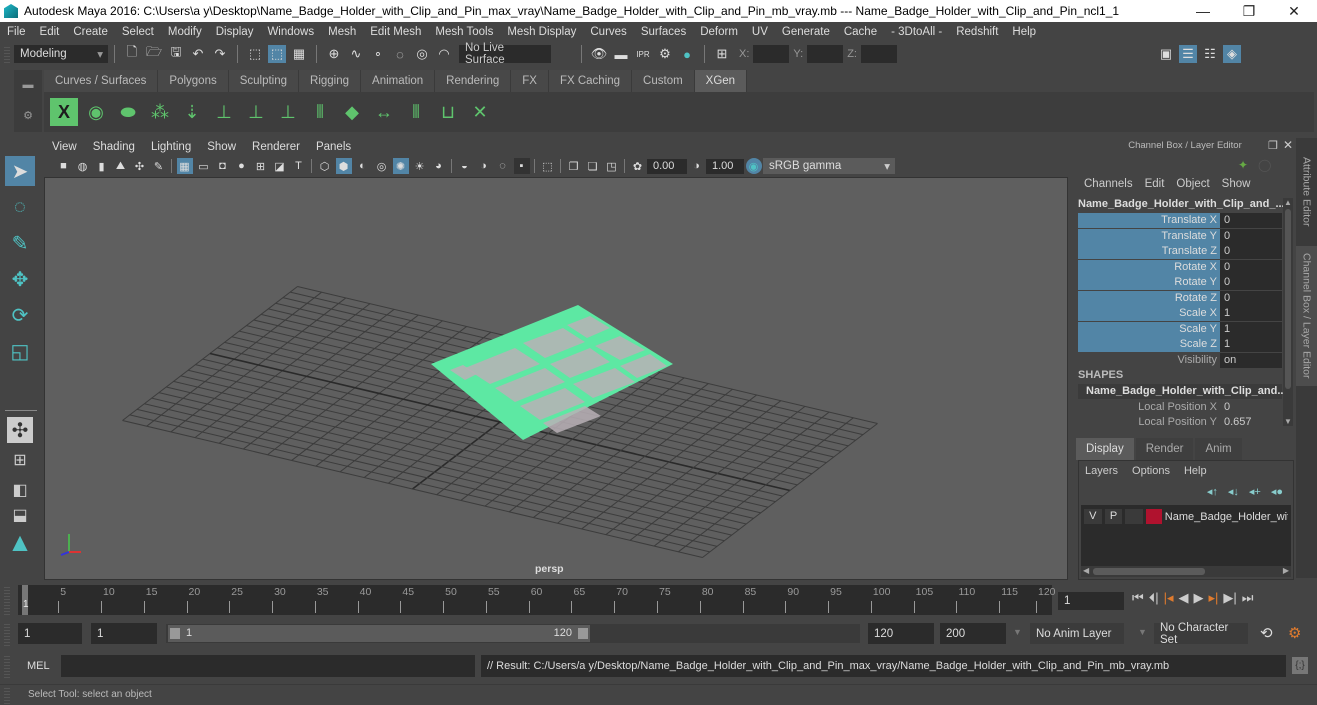  What do you see at coordinates (124, 633) in the screenshot?
I see `playback-start-field: 1` at bounding box center [124, 633].